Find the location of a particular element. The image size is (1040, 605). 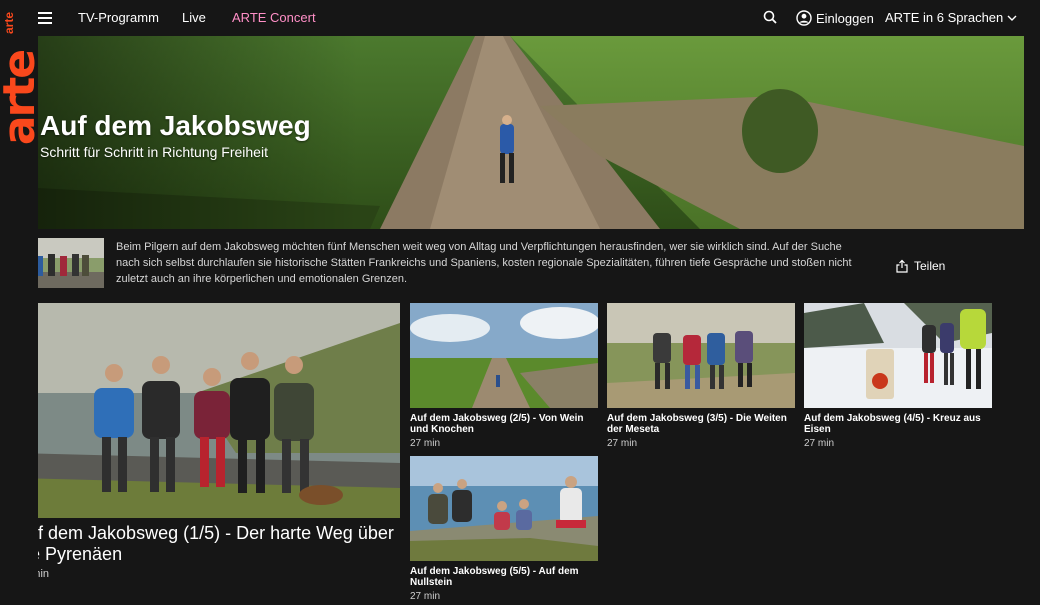

hamburger-menu-icon is located at coordinates (44, 18).